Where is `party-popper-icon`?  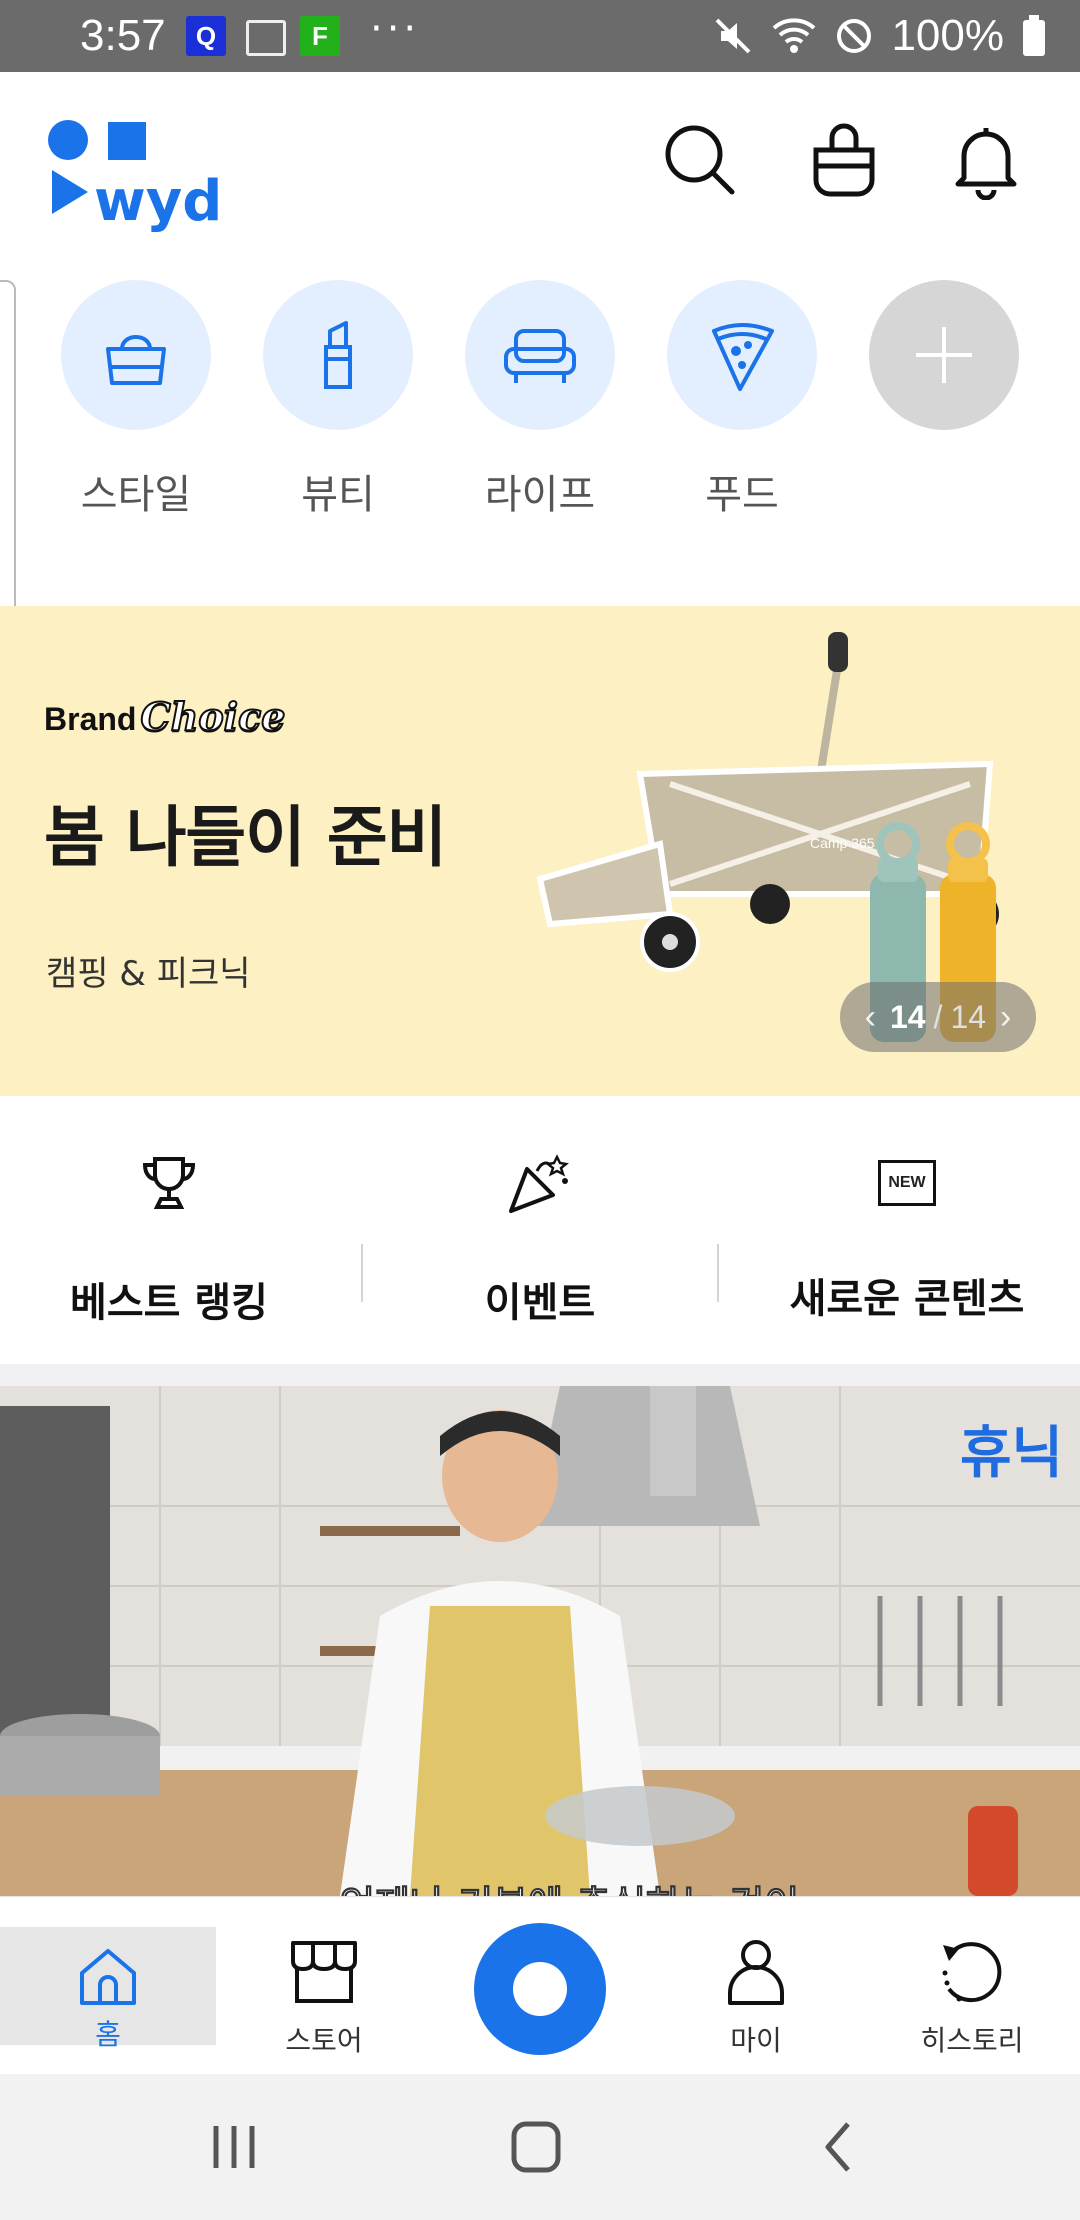 party-popper-icon is located at coordinates (539, 1183).